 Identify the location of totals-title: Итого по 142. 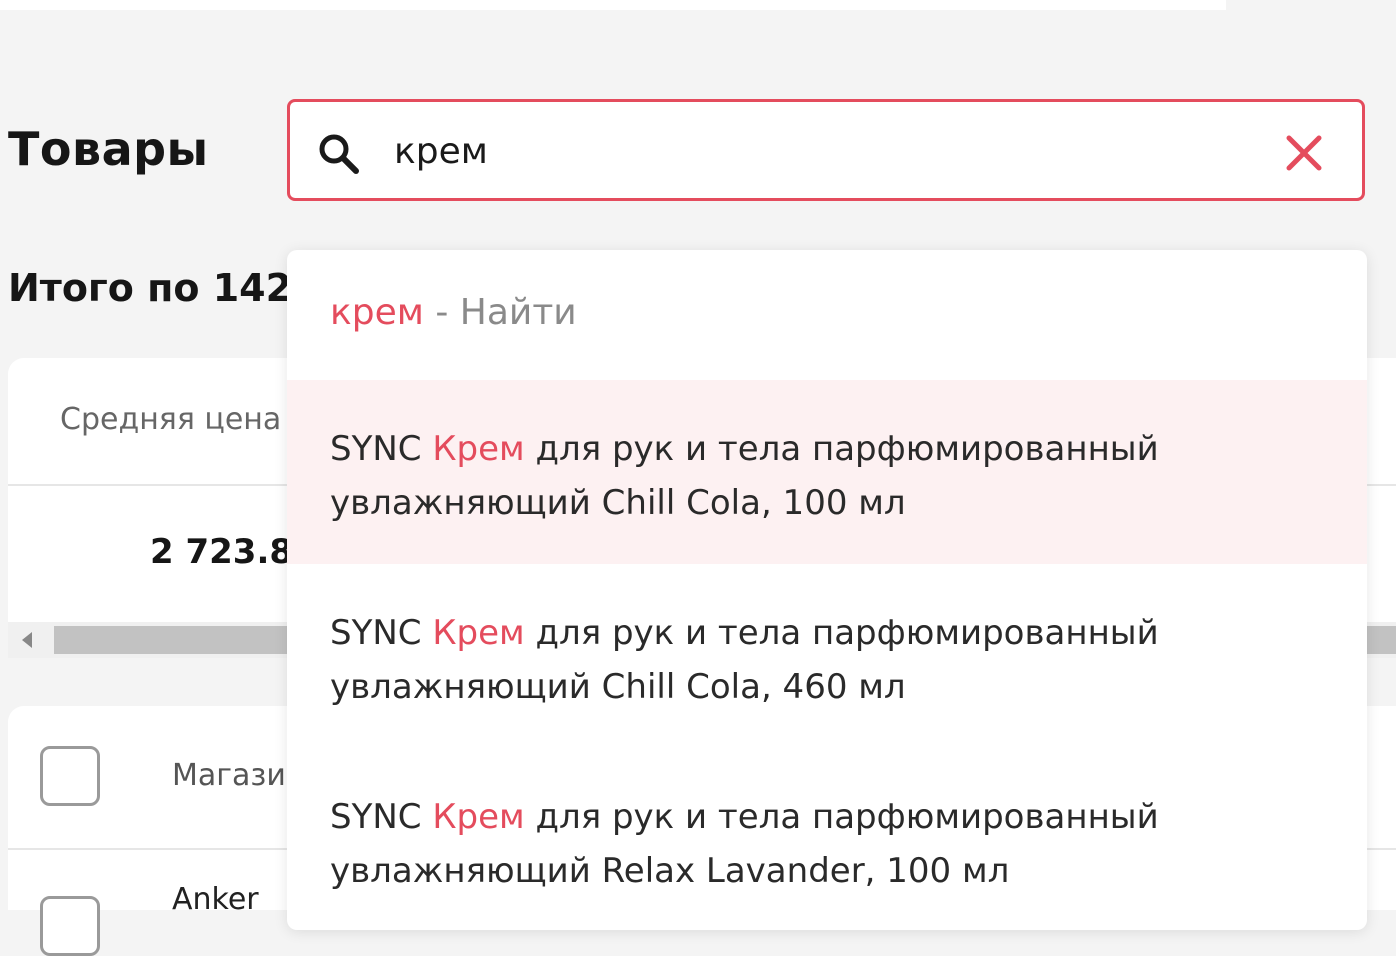
(150, 288).